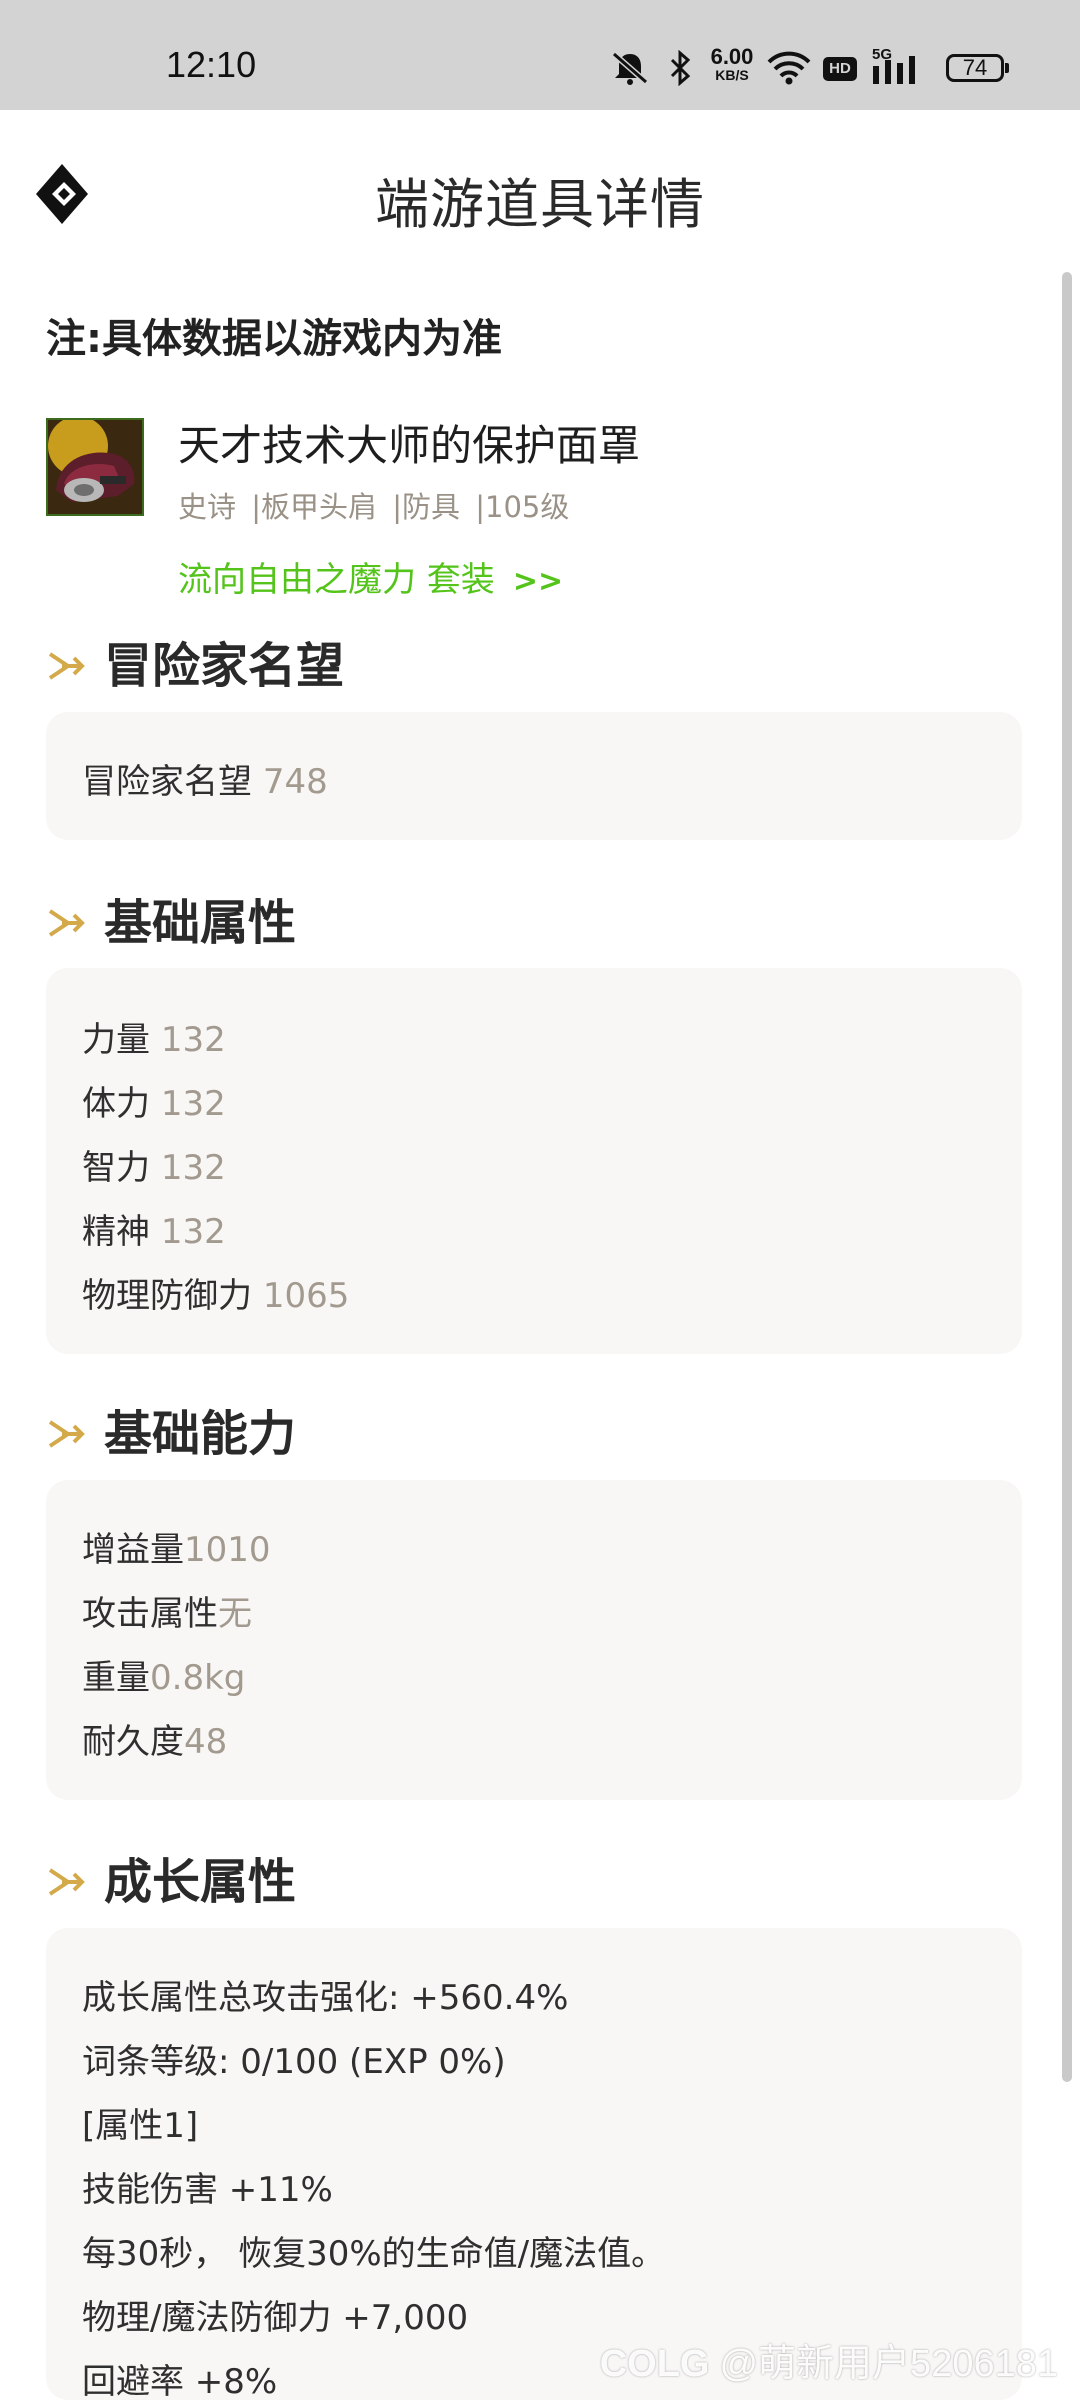 Image resolution: width=1080 pixels, height=2403 pixels. Describe the element at coordinates (121, 1232) in the screenshot. I see `stat-label: 精神` at that location.